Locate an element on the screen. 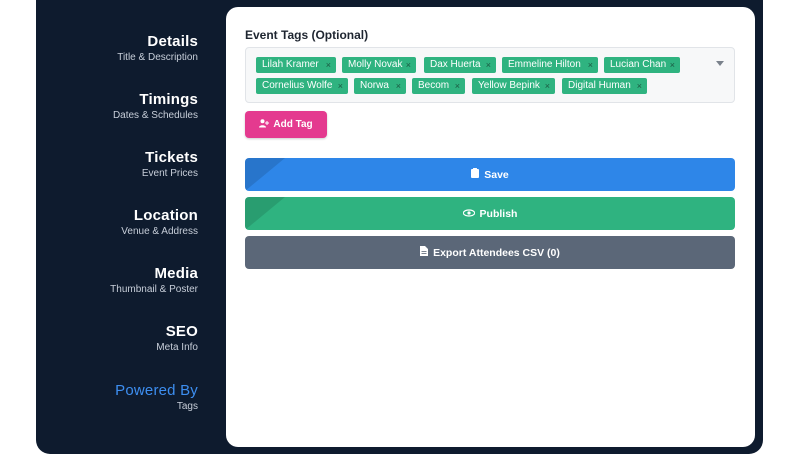 This screenshot has height=454, width=800. sidebar-item-tickets: Tickets Event Prices is located at coordinates (170, 164).